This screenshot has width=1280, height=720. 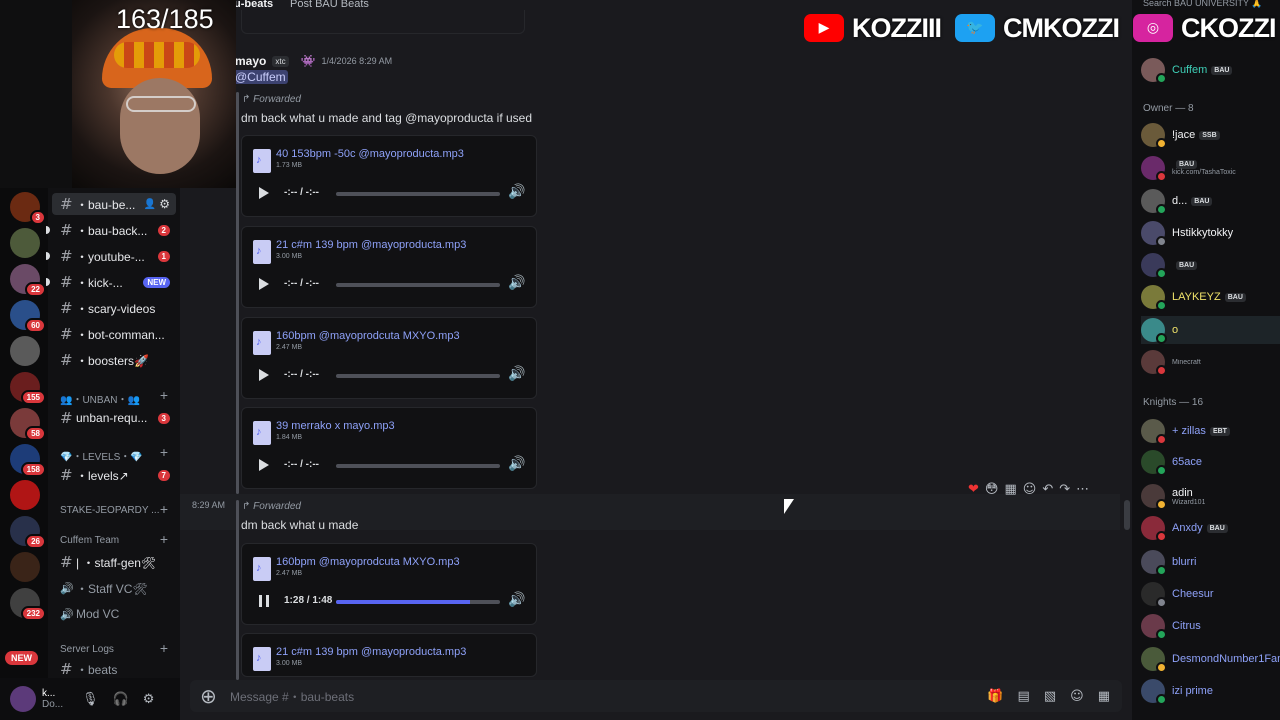 What do you see at coordinates (995, 696) in the screenshot?
I see `gift-icon: 🎁` at bounding box center [995, 696].